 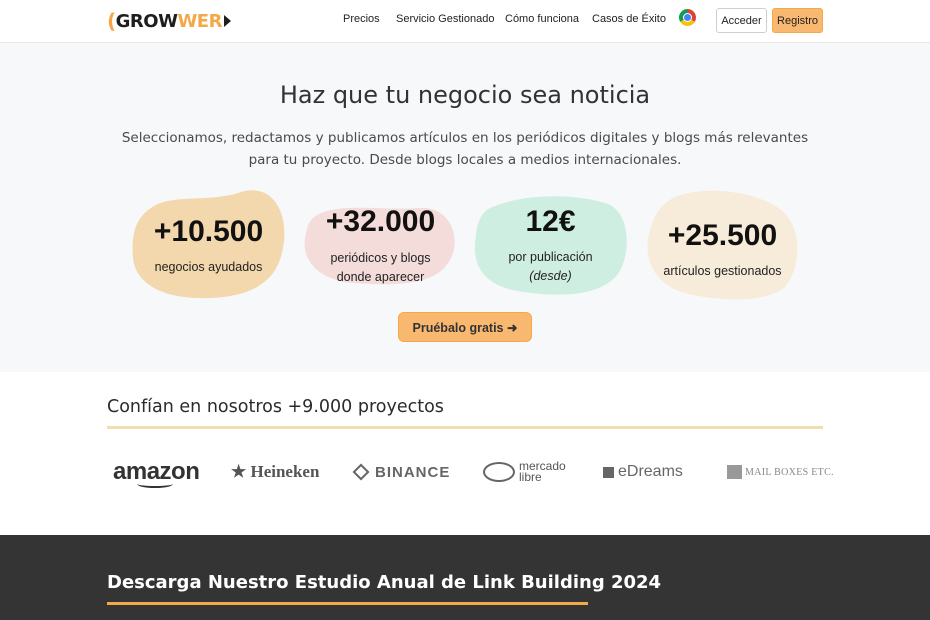 I want to click on amazon-smile-icon, so click(x=155, y=484).